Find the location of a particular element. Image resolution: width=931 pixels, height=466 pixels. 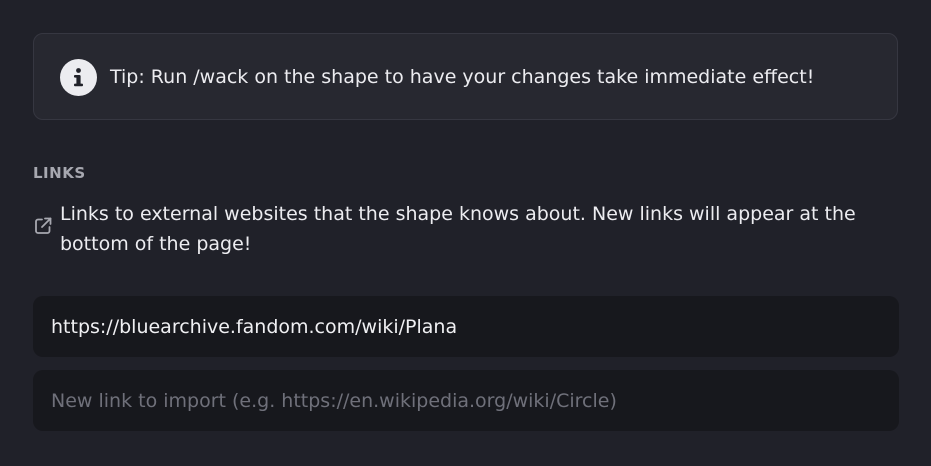

new-link-input is located at coordinates (466, 400).